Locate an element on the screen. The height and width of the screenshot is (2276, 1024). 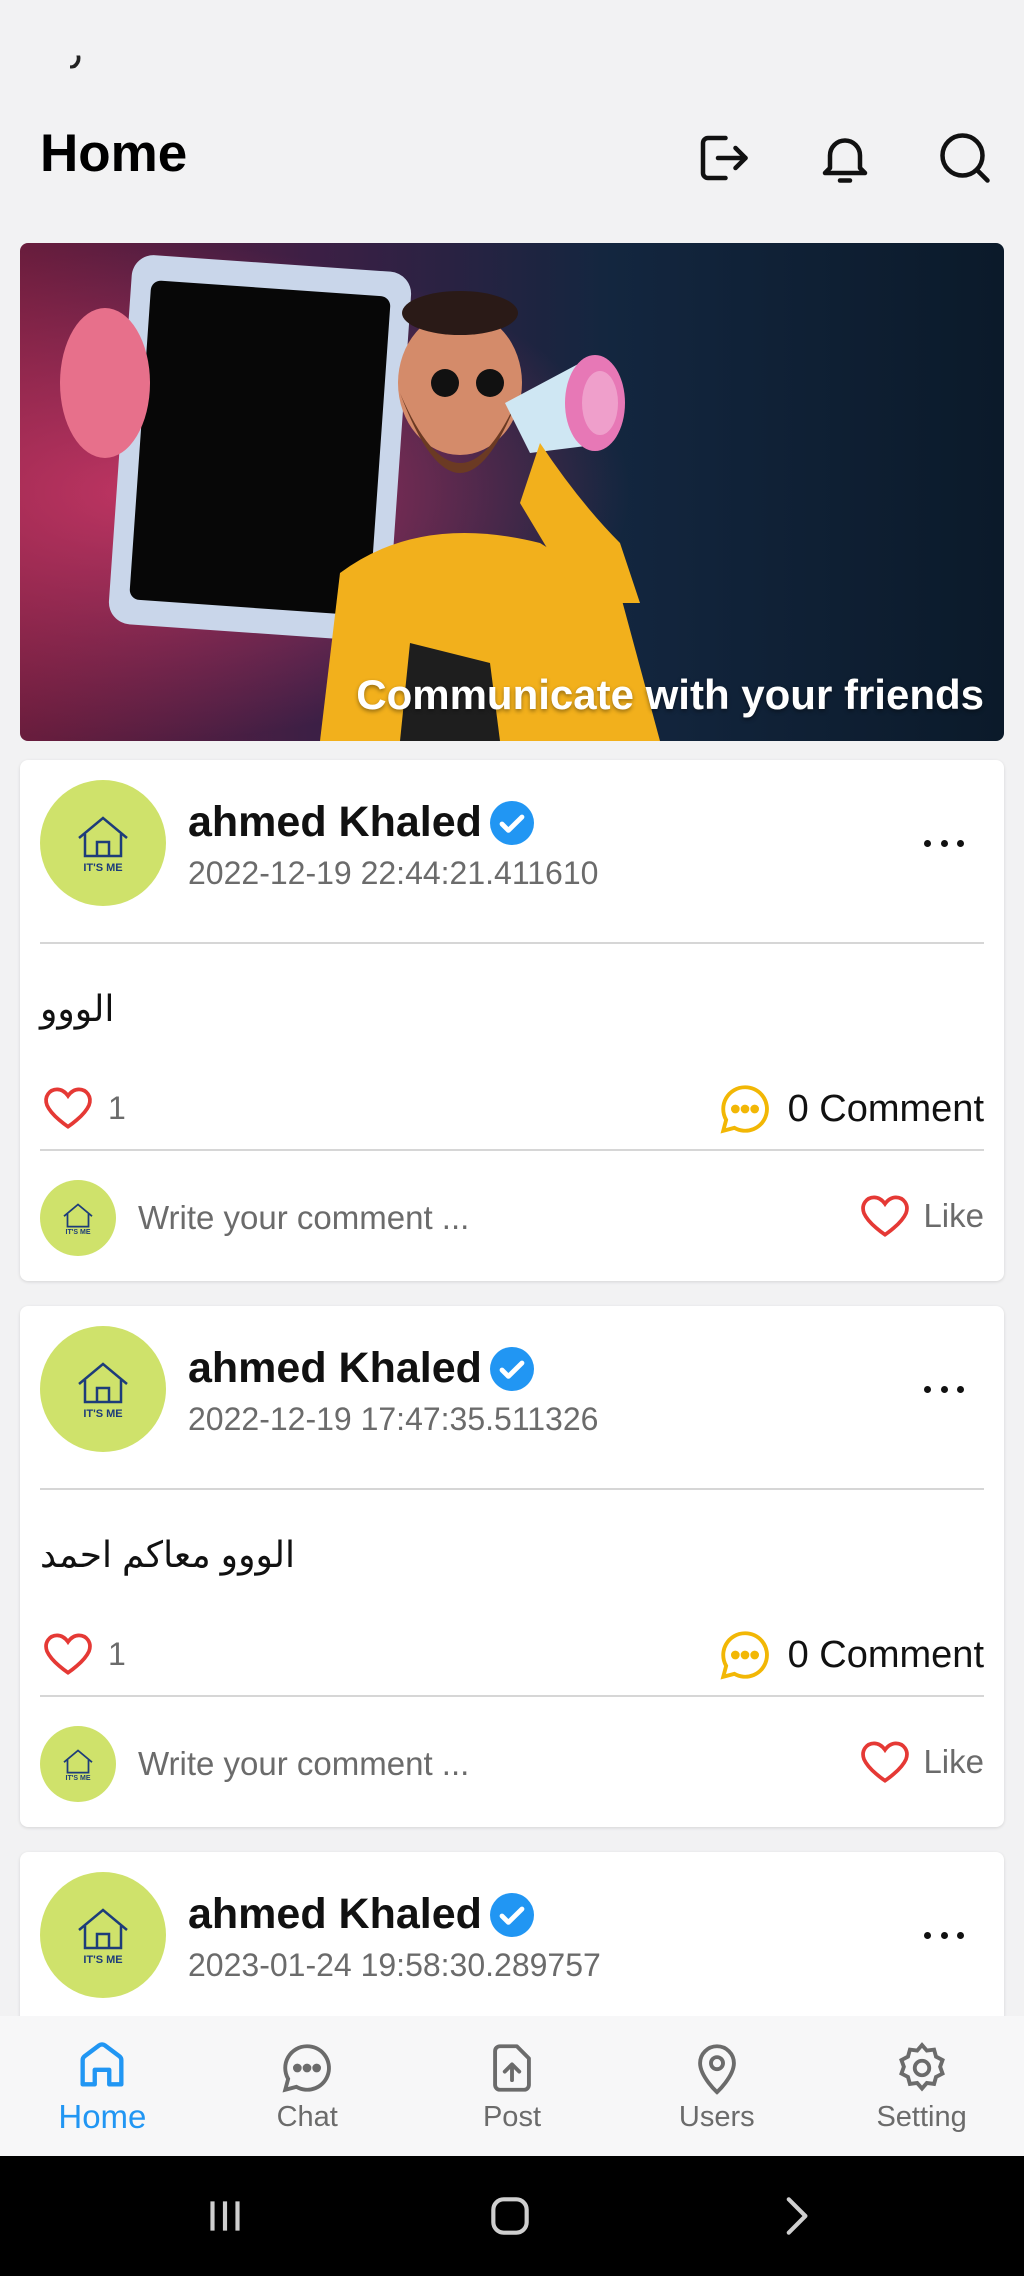
post-timestamp: 2022-12-19 17:47:35.511326 is located at coordinates (393, 1419).